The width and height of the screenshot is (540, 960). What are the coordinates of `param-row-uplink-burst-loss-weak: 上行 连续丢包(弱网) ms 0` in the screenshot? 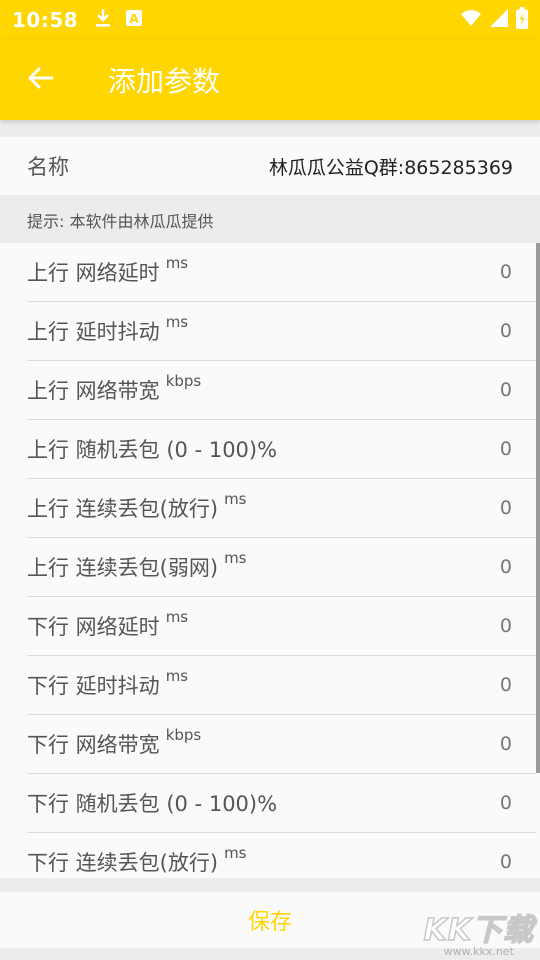 It's located at (281, 567).